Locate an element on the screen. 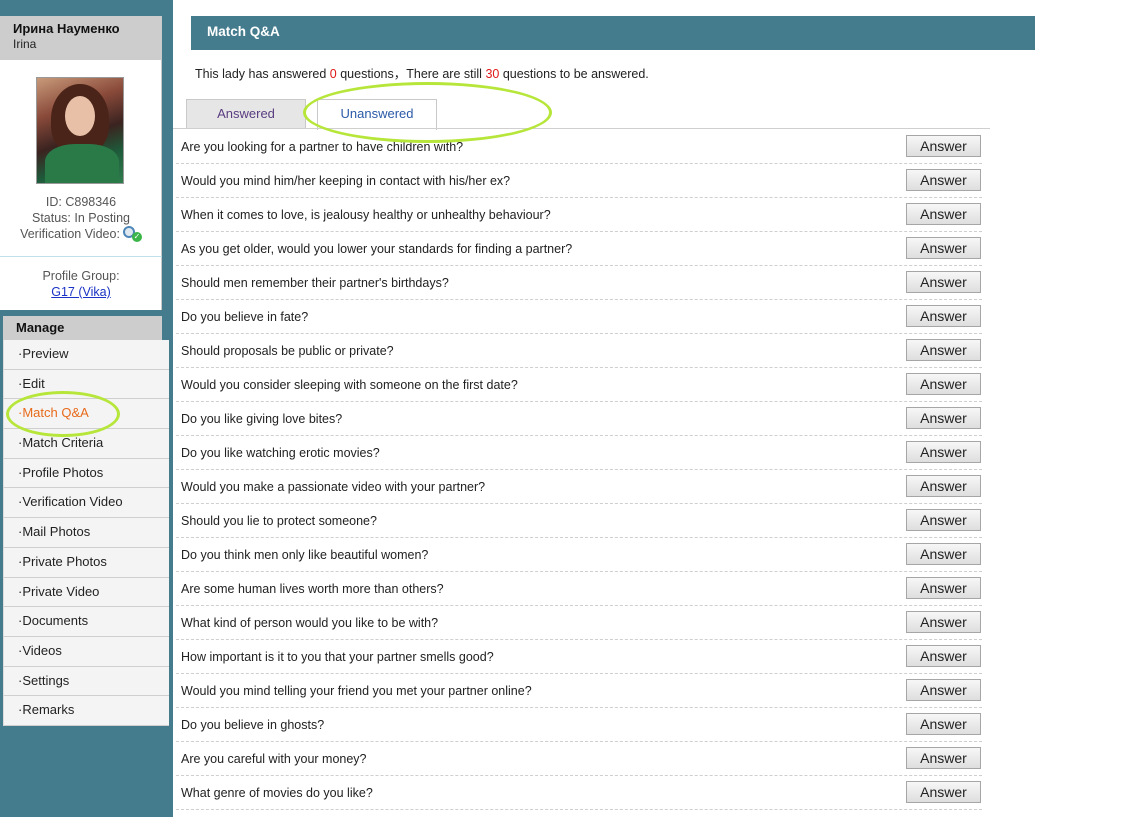 The height and width of the screenshot is (817, 1122). menu-item-mail-photos: ·Mail Photos is located at coordinates (86, 533).